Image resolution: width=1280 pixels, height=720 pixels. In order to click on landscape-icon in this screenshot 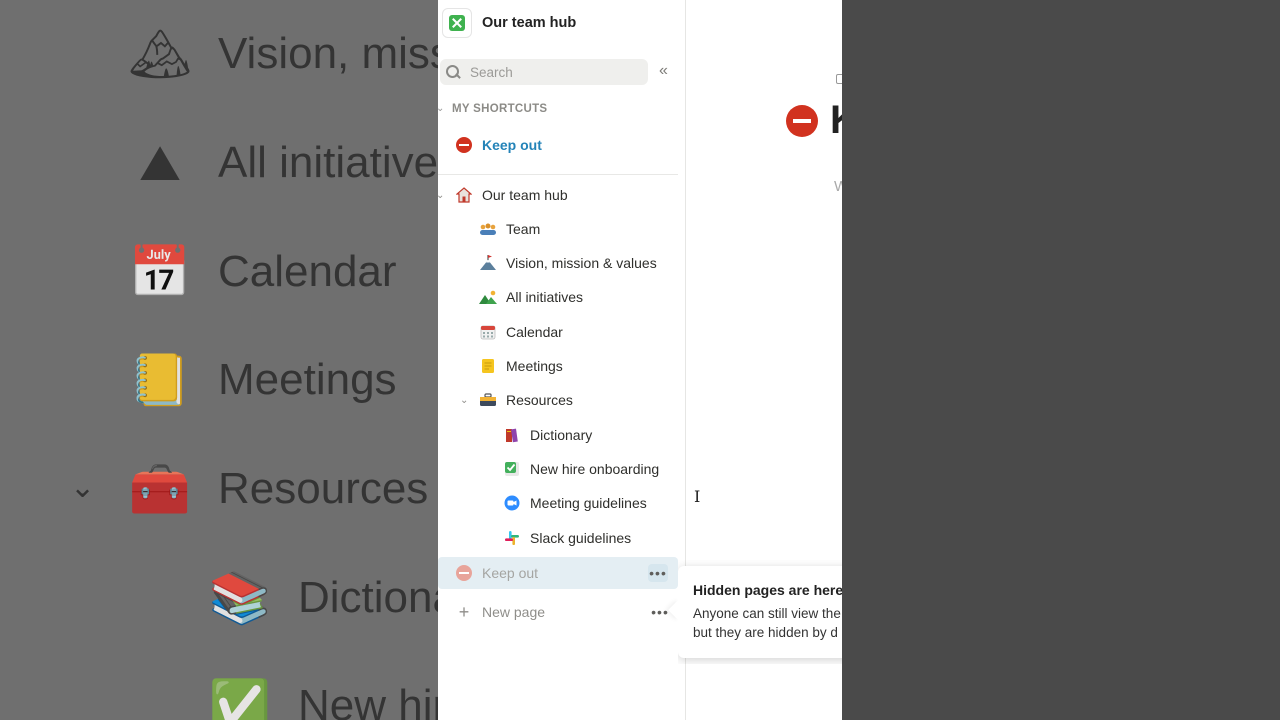, I will do `click(488, 297)`.